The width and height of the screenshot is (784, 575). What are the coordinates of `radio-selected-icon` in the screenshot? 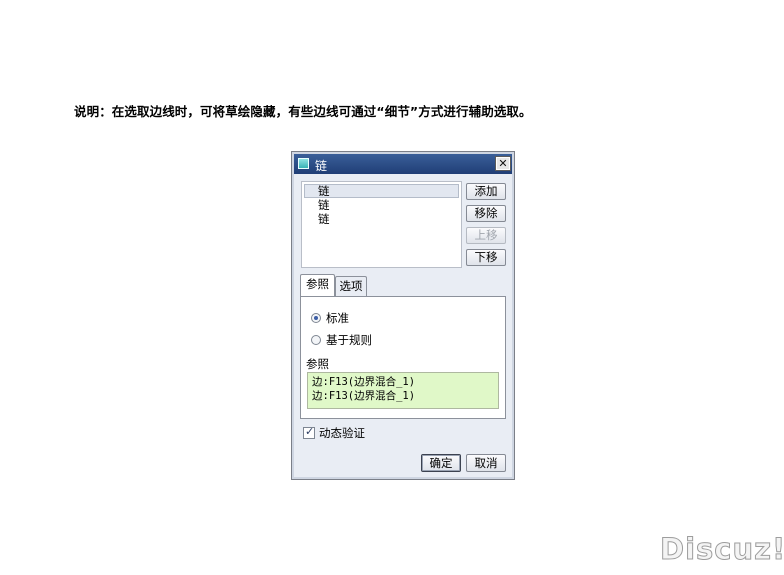 It's located at (316, 318).